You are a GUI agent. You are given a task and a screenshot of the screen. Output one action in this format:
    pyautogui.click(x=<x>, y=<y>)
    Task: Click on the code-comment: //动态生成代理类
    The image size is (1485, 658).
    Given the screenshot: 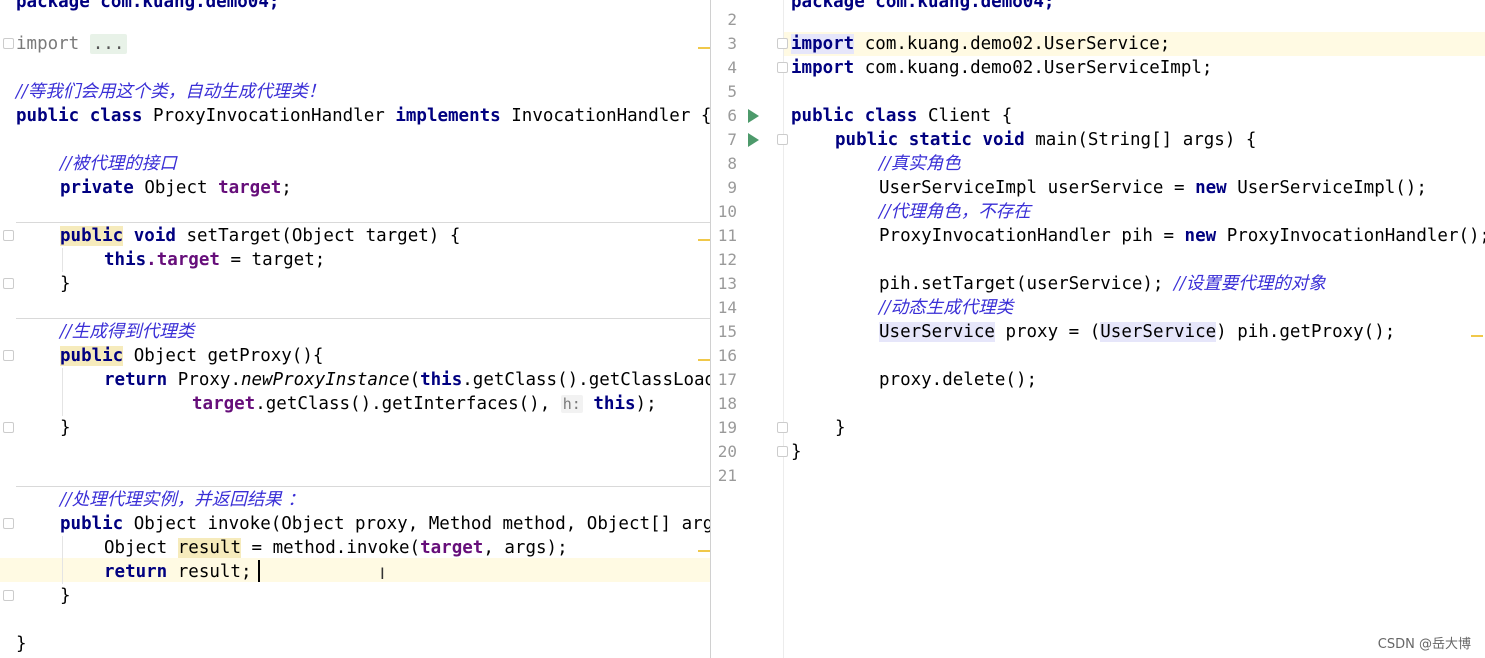 What is the action you would take?
    pyautogui.click(x=946, y=308)
    